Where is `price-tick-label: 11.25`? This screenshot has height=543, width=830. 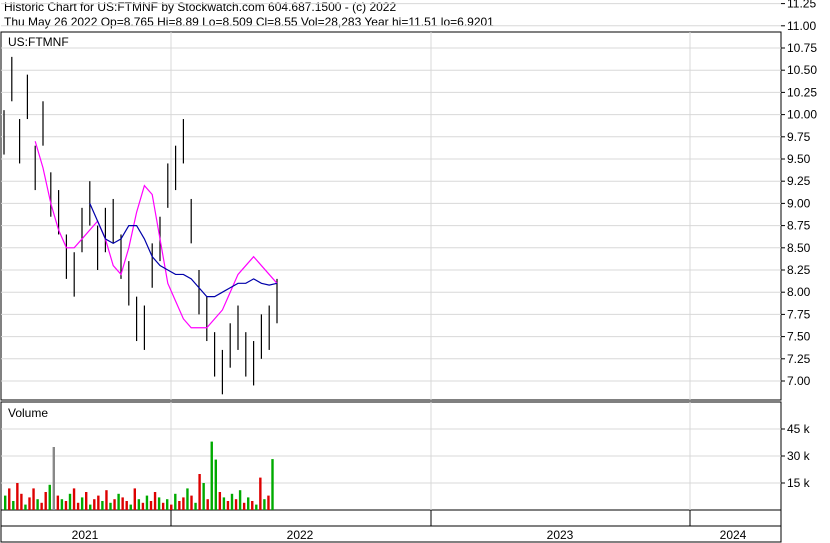
price-tick-label: 11.25 is located at coordinates (801, 5).